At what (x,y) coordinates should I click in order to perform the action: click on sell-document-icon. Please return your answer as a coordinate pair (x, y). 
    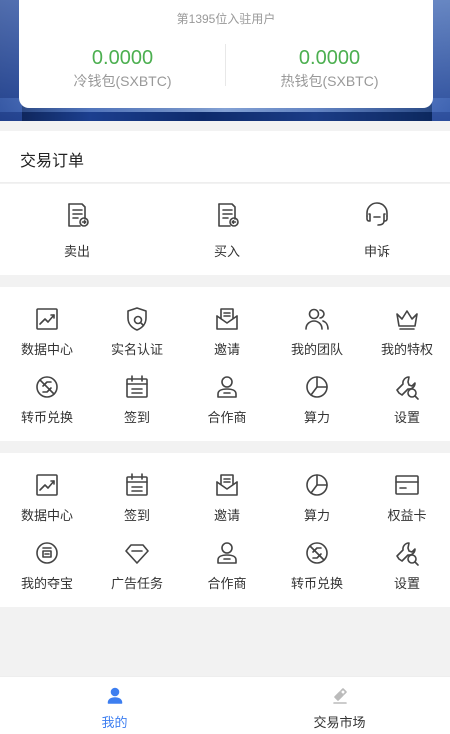
    Looking at the image, I should click on (77, 215).